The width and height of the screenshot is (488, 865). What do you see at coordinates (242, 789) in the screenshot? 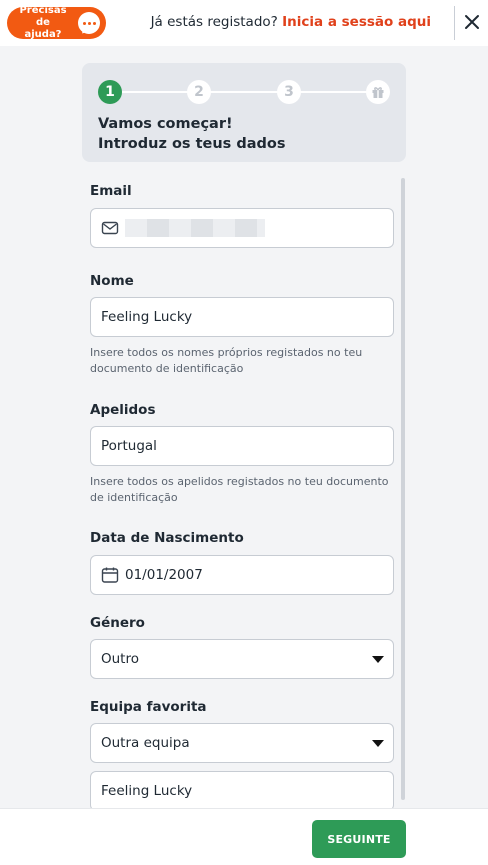
I see `other-team-field: Feeling Lucky` at bounding box center [242, 789].